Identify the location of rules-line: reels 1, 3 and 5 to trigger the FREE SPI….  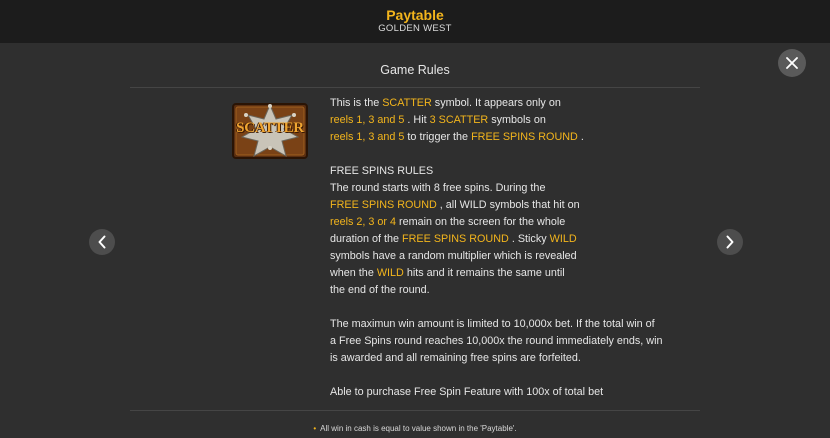
(457, 137).